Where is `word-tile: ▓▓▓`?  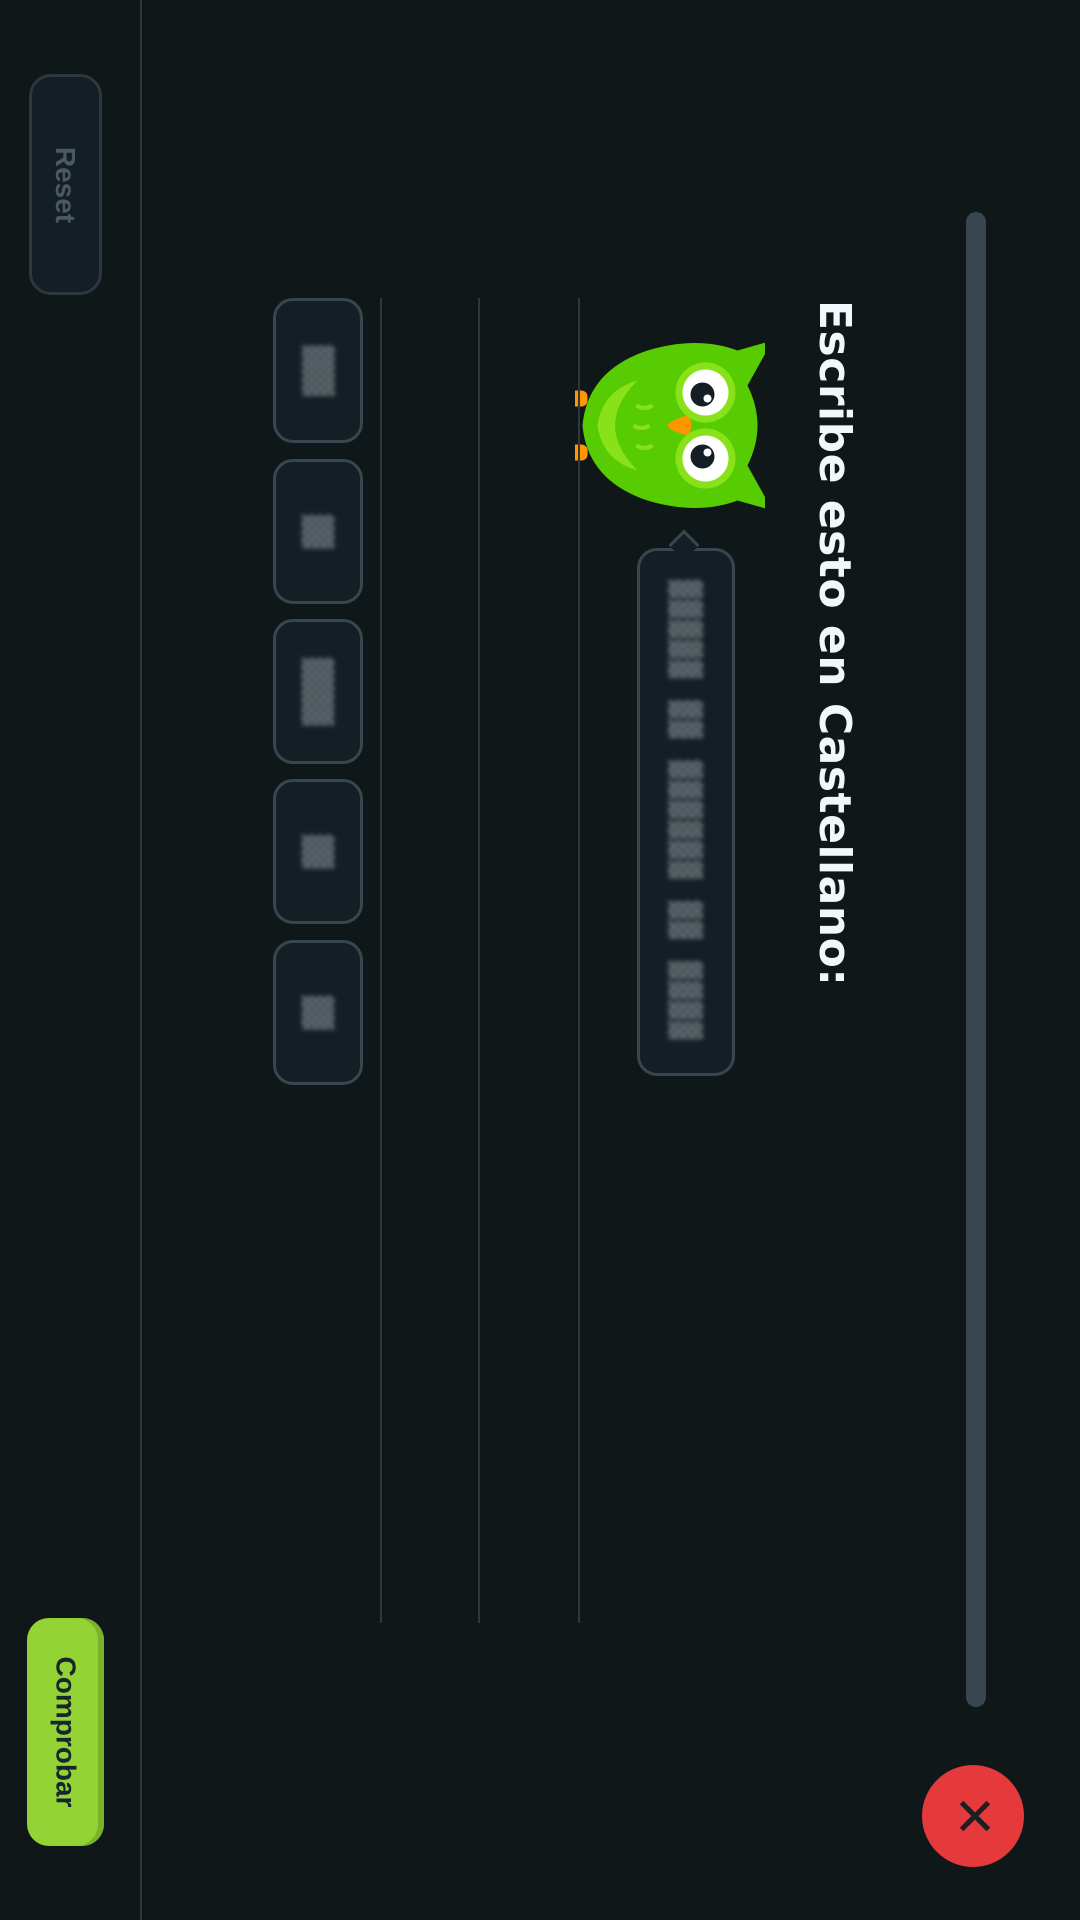
word-tile: ▓▓▓ is located at coordinates (318, 370).